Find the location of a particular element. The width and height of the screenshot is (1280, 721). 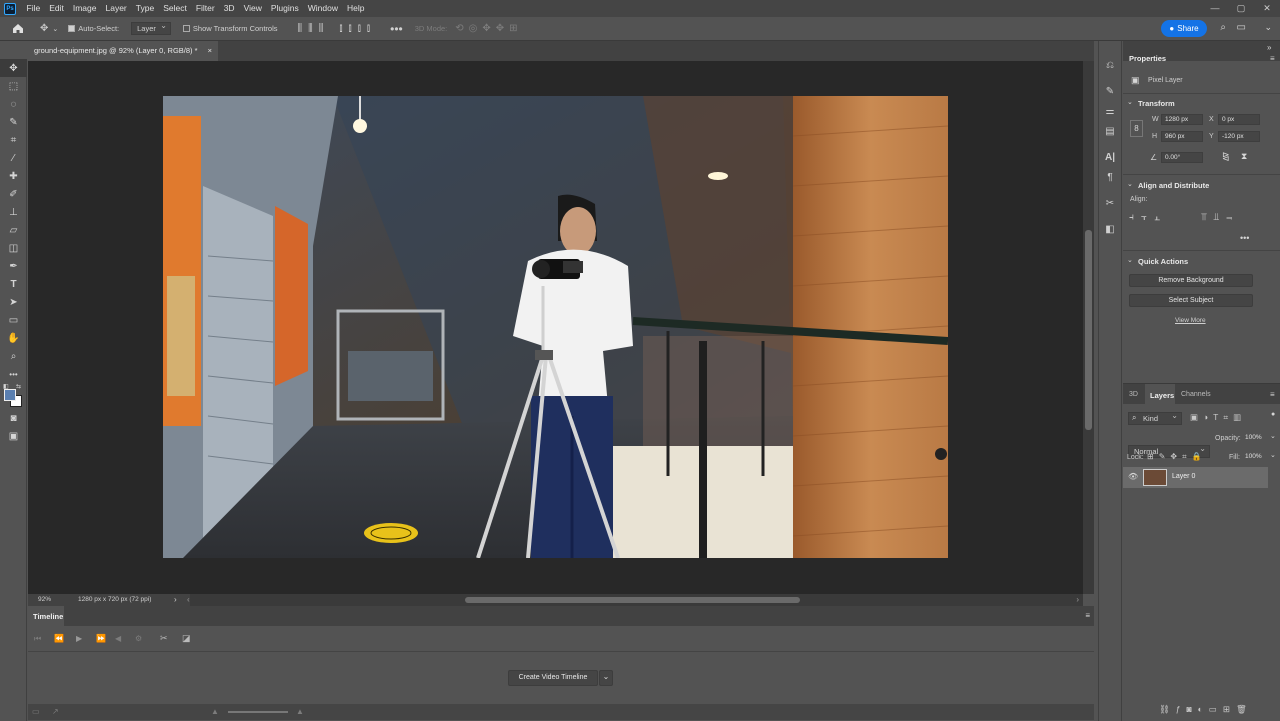

move-tool-icon: ✥ is located at coordinates (44, 28).